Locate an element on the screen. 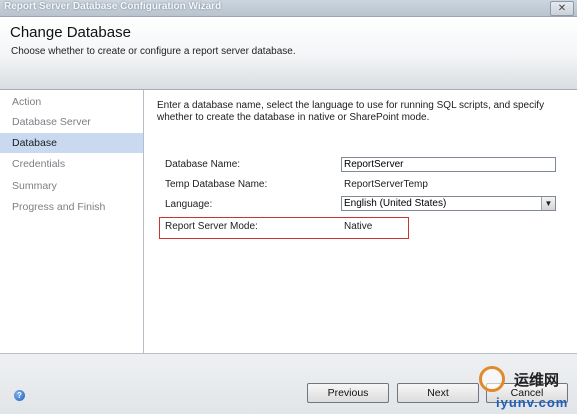 This screenshot has width=577, height=414. language-label: Language: is located at coordinates (189, 204).